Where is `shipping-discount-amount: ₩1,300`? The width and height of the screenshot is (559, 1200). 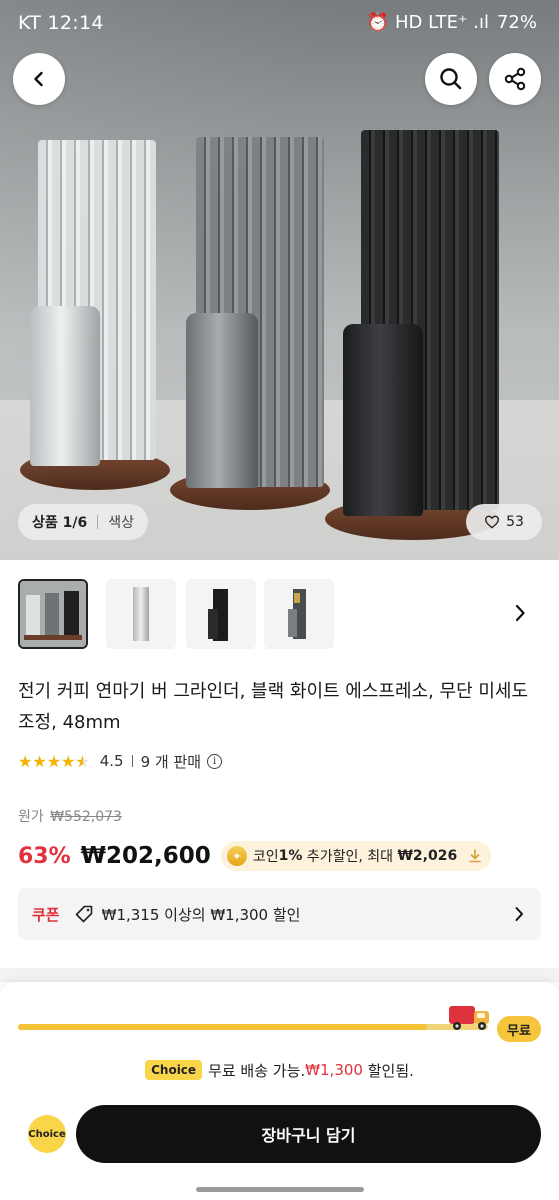 shipping-discount-amount: ₩1,300 is located at coordinates (334, 1070).